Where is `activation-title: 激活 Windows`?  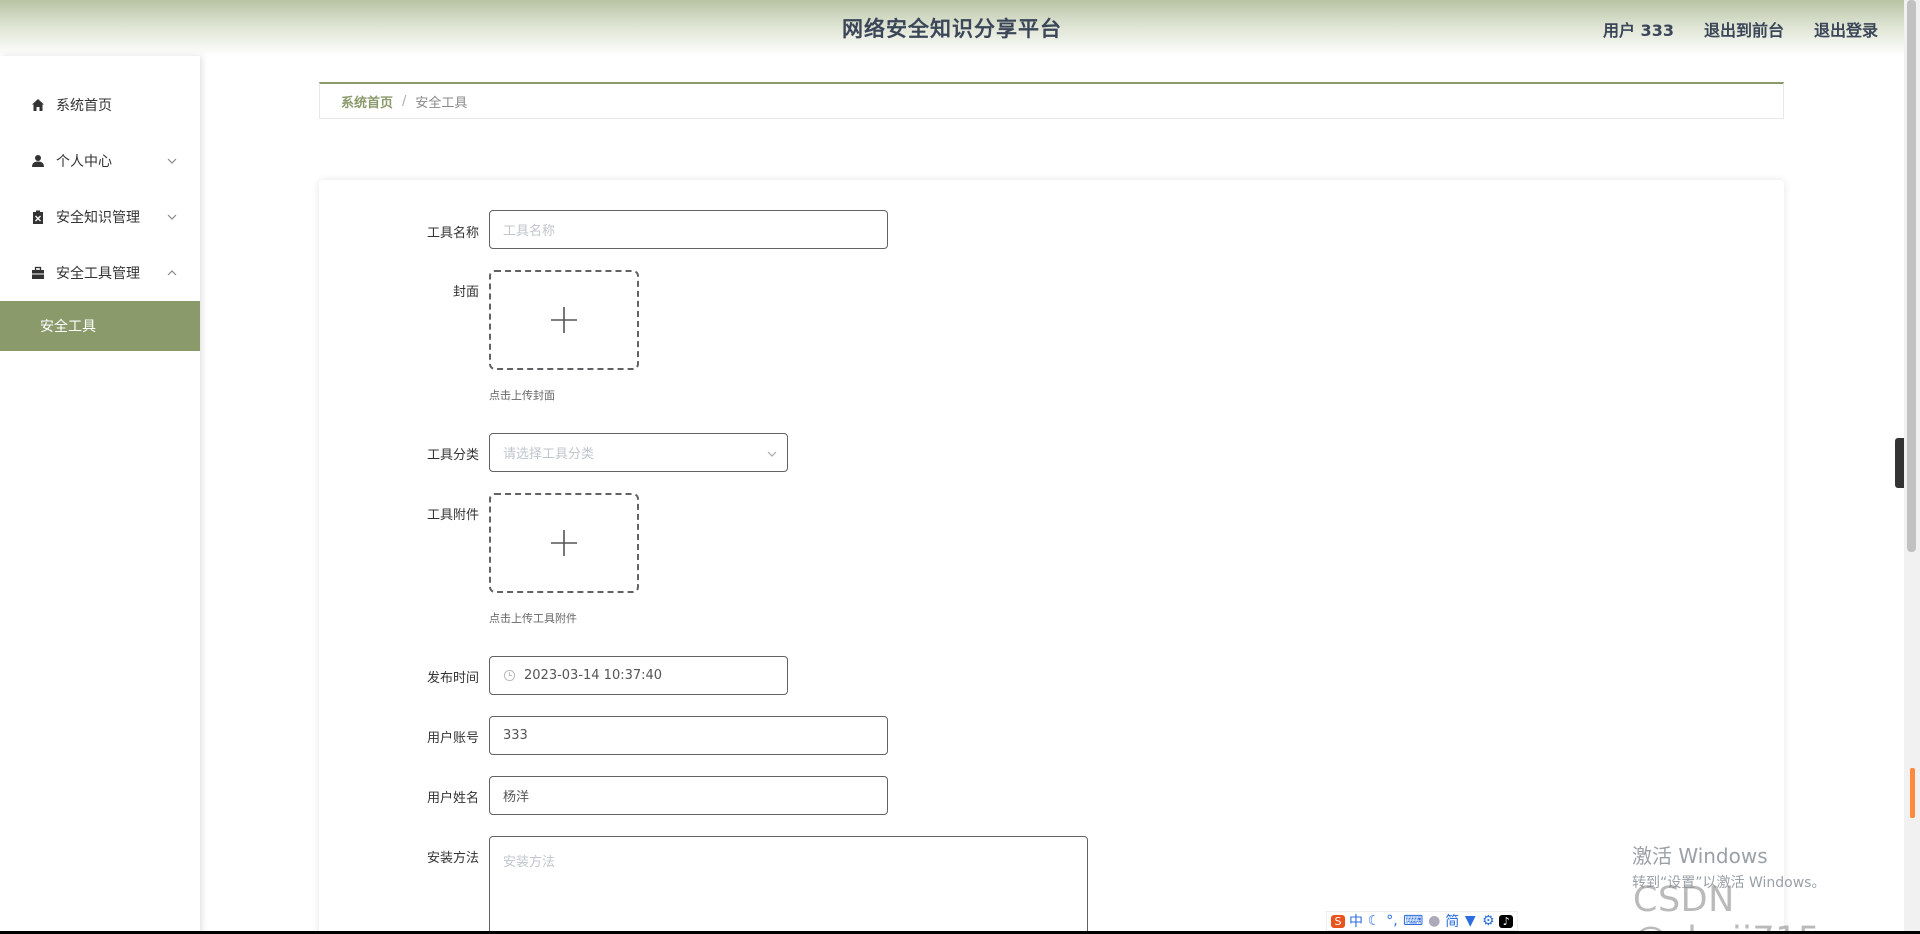
activation-title: 激活 Windows is located at coordinates (1700, 856).